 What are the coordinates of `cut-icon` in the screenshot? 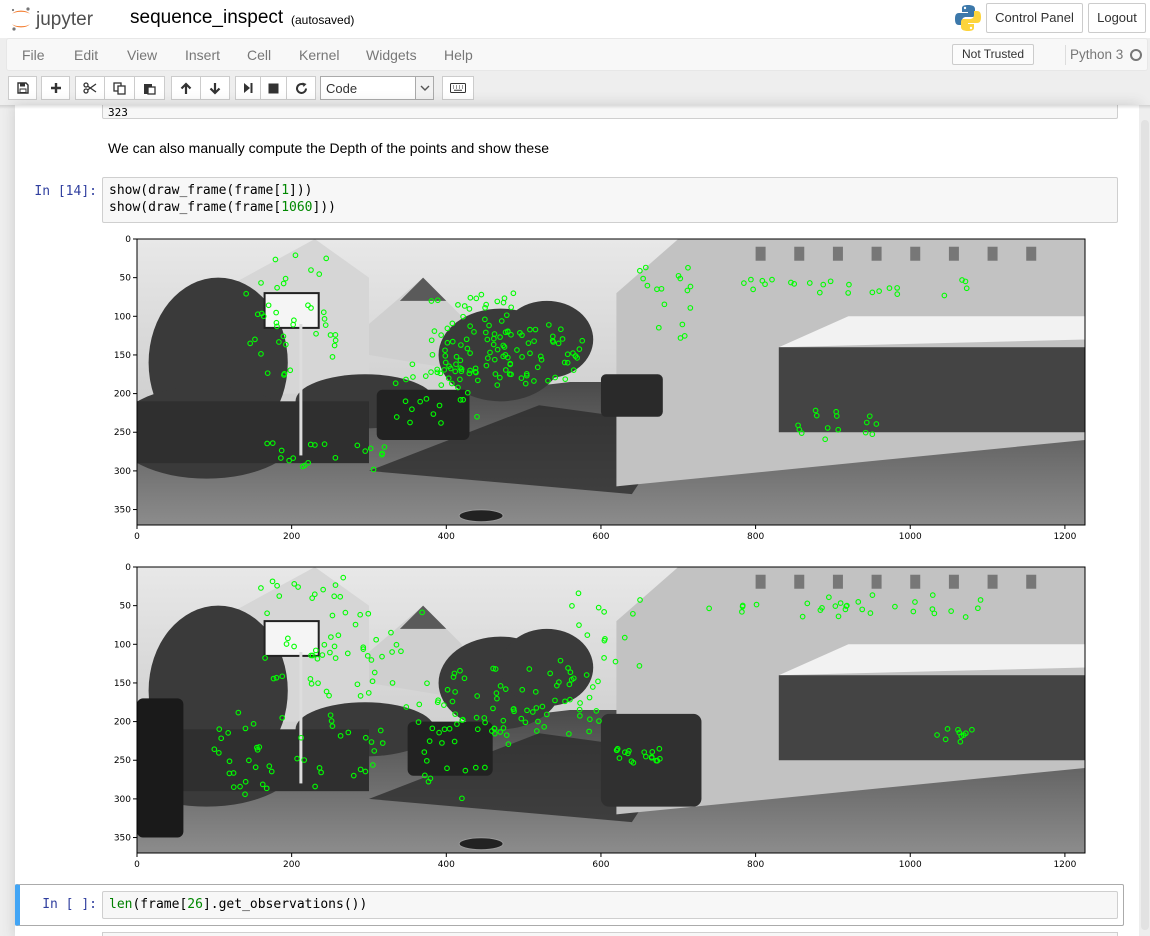 It's located at (90, 88).